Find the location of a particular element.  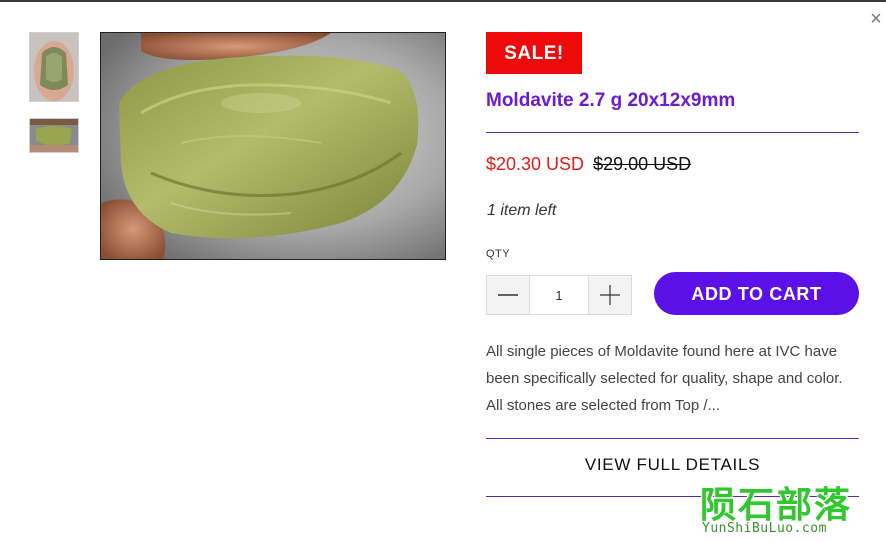

top-border is located at coordinates (443, 1).